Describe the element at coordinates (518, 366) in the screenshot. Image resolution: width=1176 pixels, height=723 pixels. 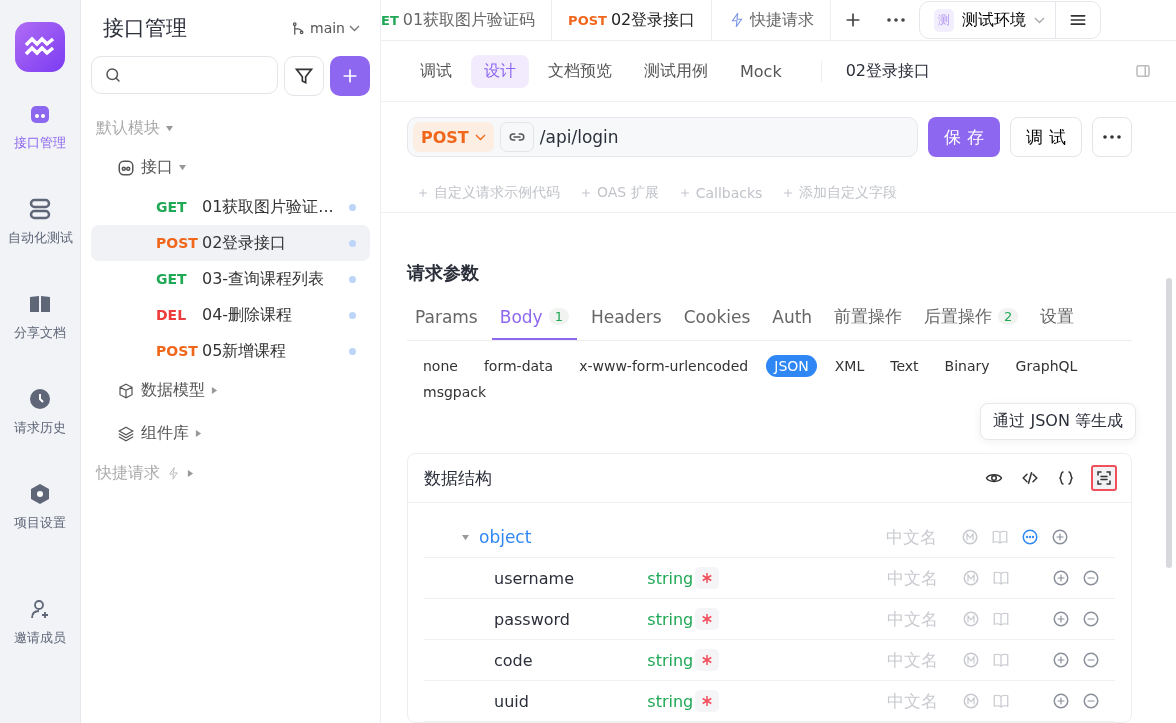
I see `body-type-option: form-data` at that location.